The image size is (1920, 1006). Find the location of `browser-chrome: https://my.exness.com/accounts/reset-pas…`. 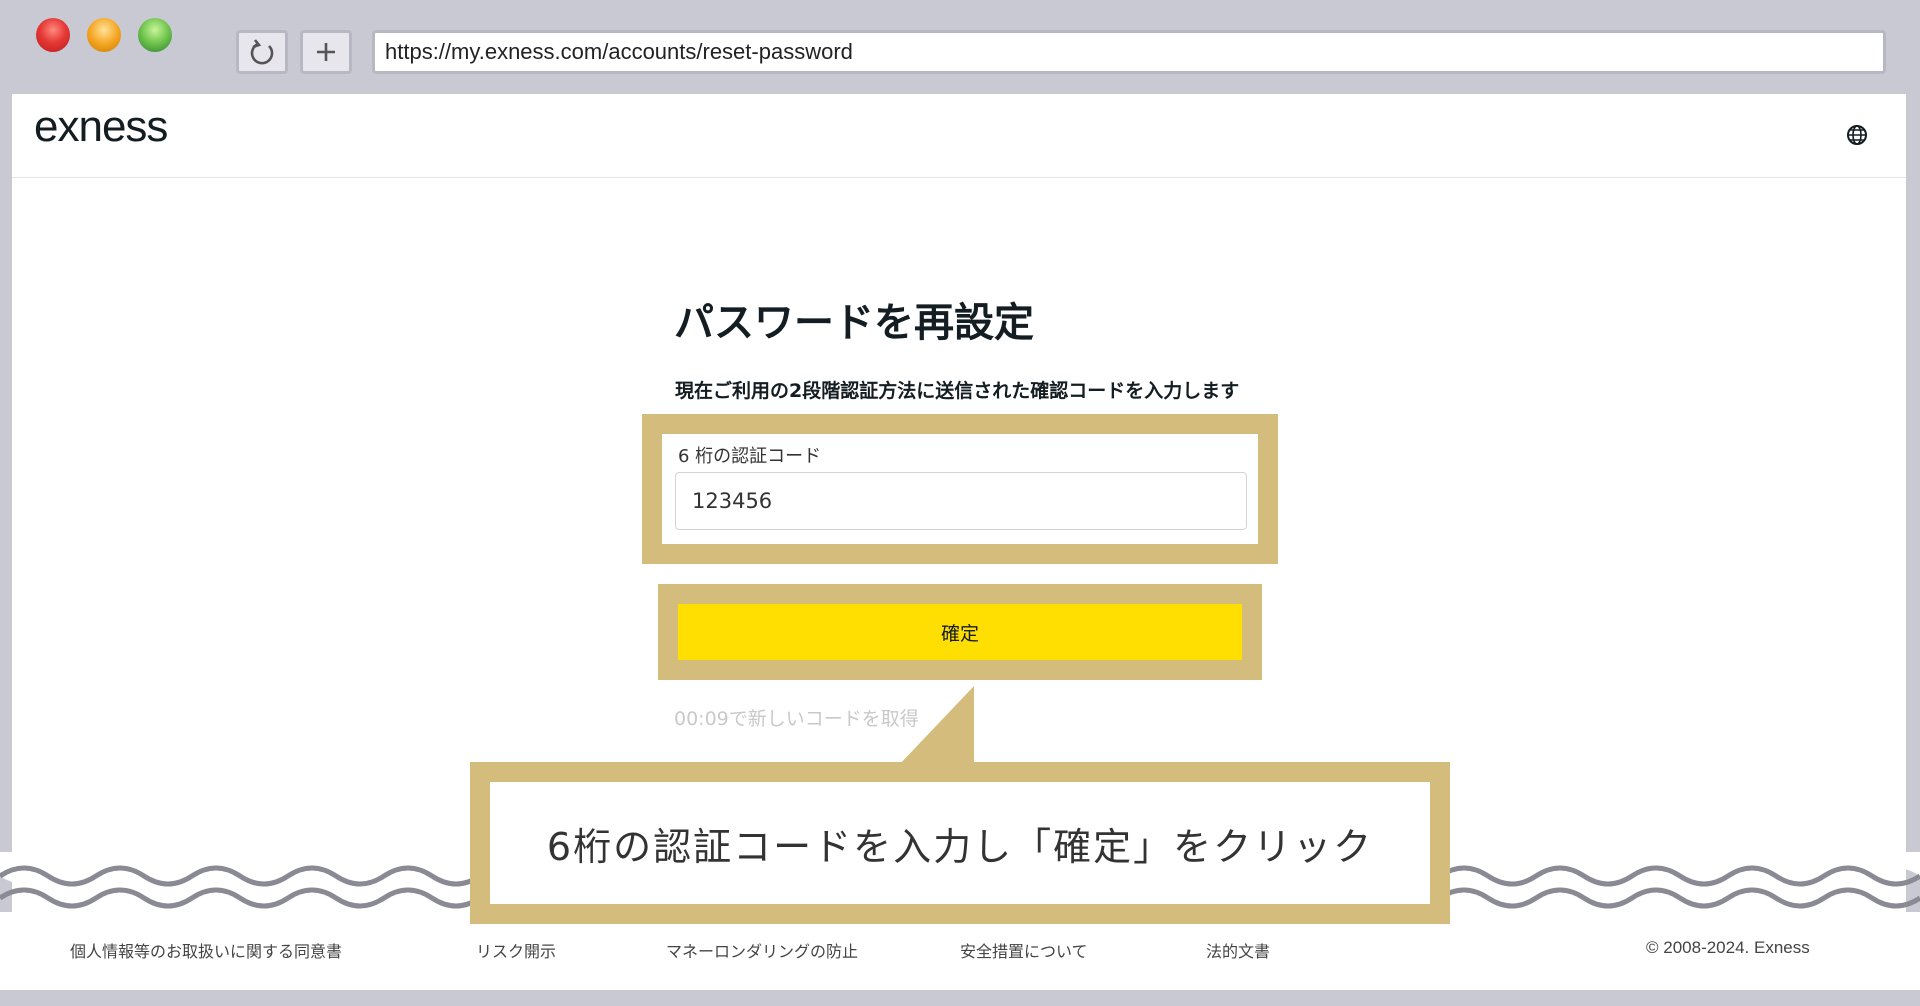

browser-chrome: https://my.exness.com/accounts/reset-pas… is located at coordinates (960, 47).